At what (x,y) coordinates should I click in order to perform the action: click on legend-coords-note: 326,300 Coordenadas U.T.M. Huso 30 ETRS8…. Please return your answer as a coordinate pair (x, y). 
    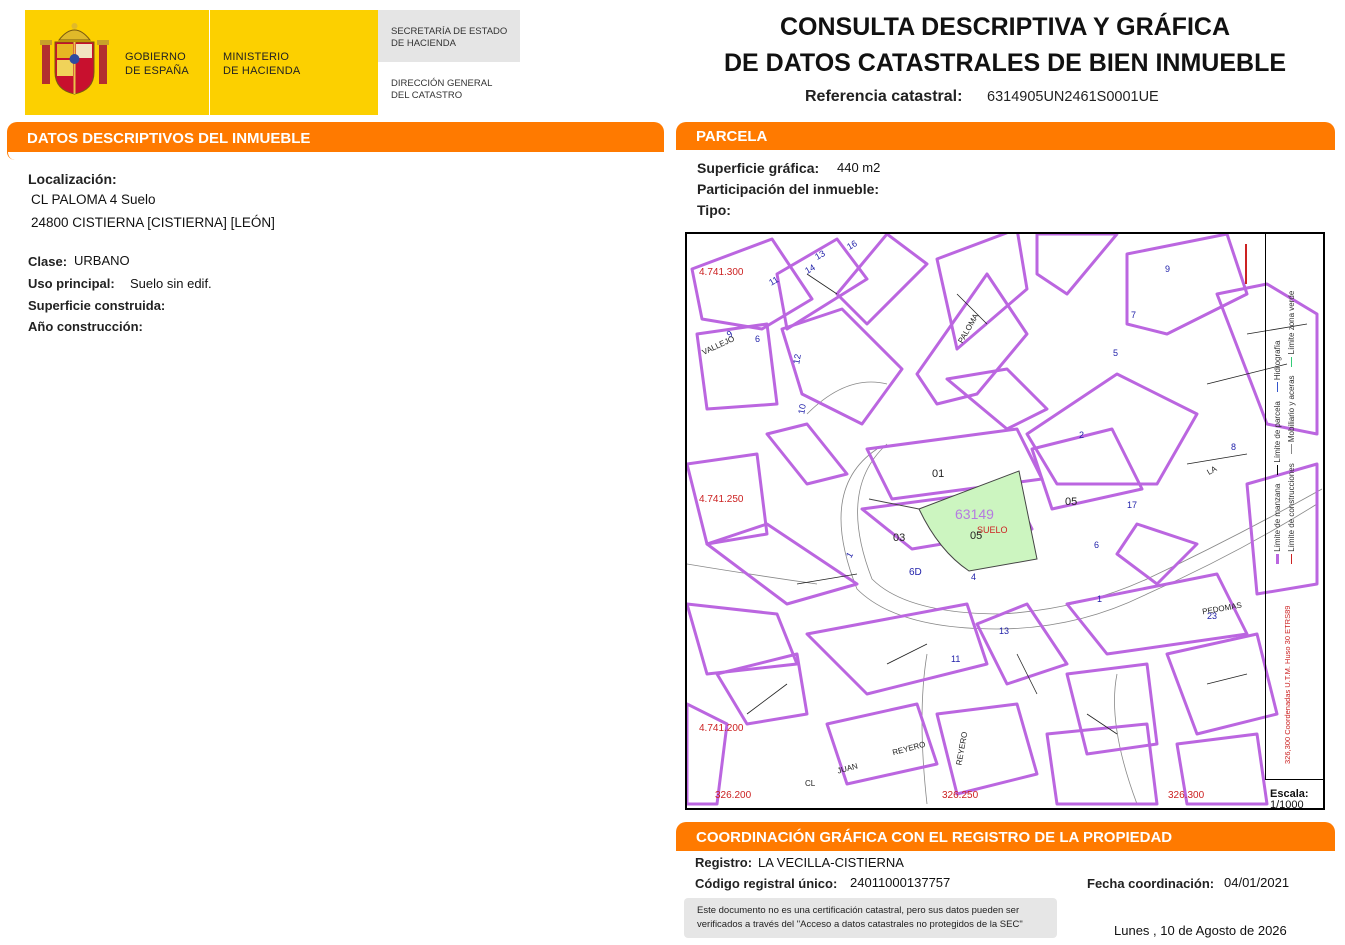
    Looking at the image, I should click on (1287, 684).